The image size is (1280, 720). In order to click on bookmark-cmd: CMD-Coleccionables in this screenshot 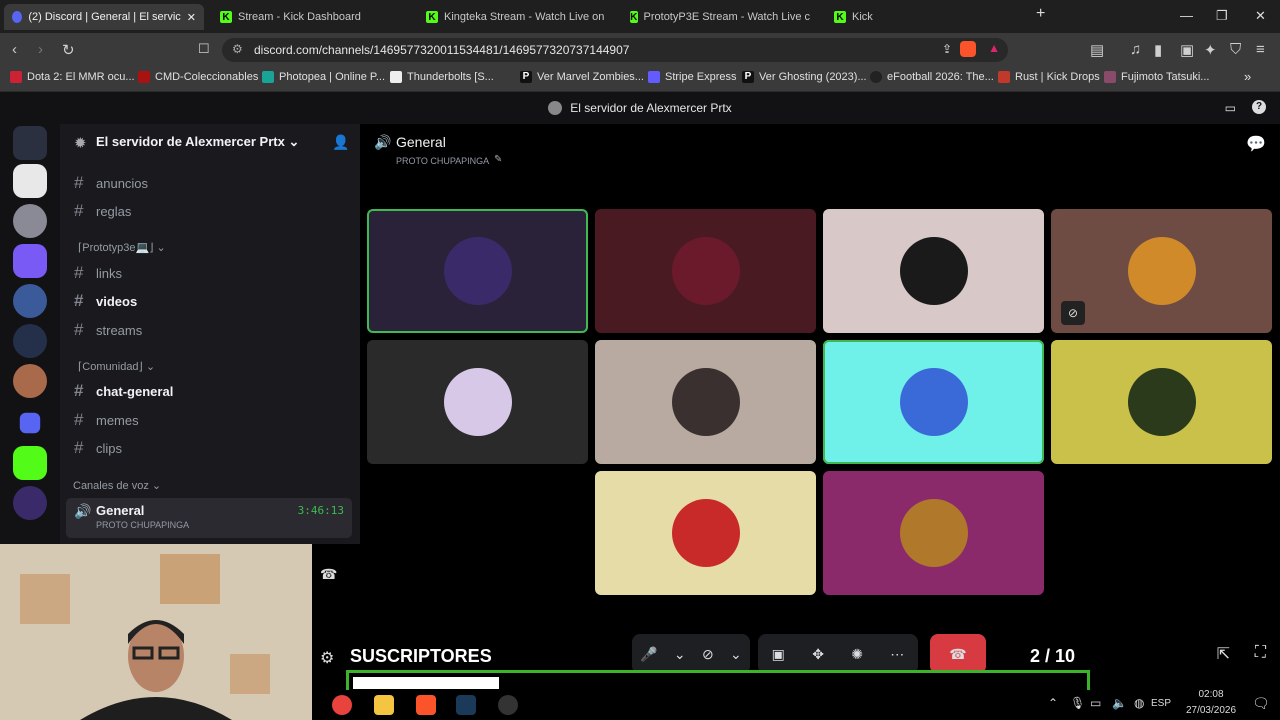, I will do `click(198, 77)`.